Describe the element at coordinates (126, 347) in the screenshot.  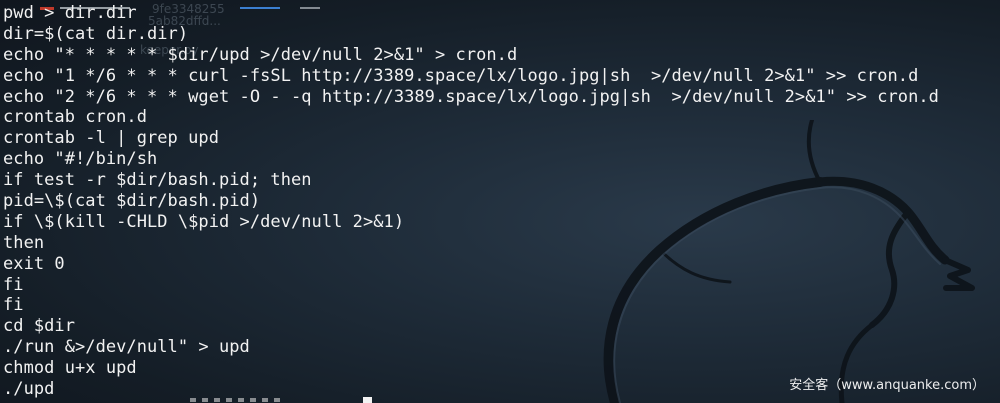
I see `terminal-line: ./run &>/dev/null" > upd` at that location.